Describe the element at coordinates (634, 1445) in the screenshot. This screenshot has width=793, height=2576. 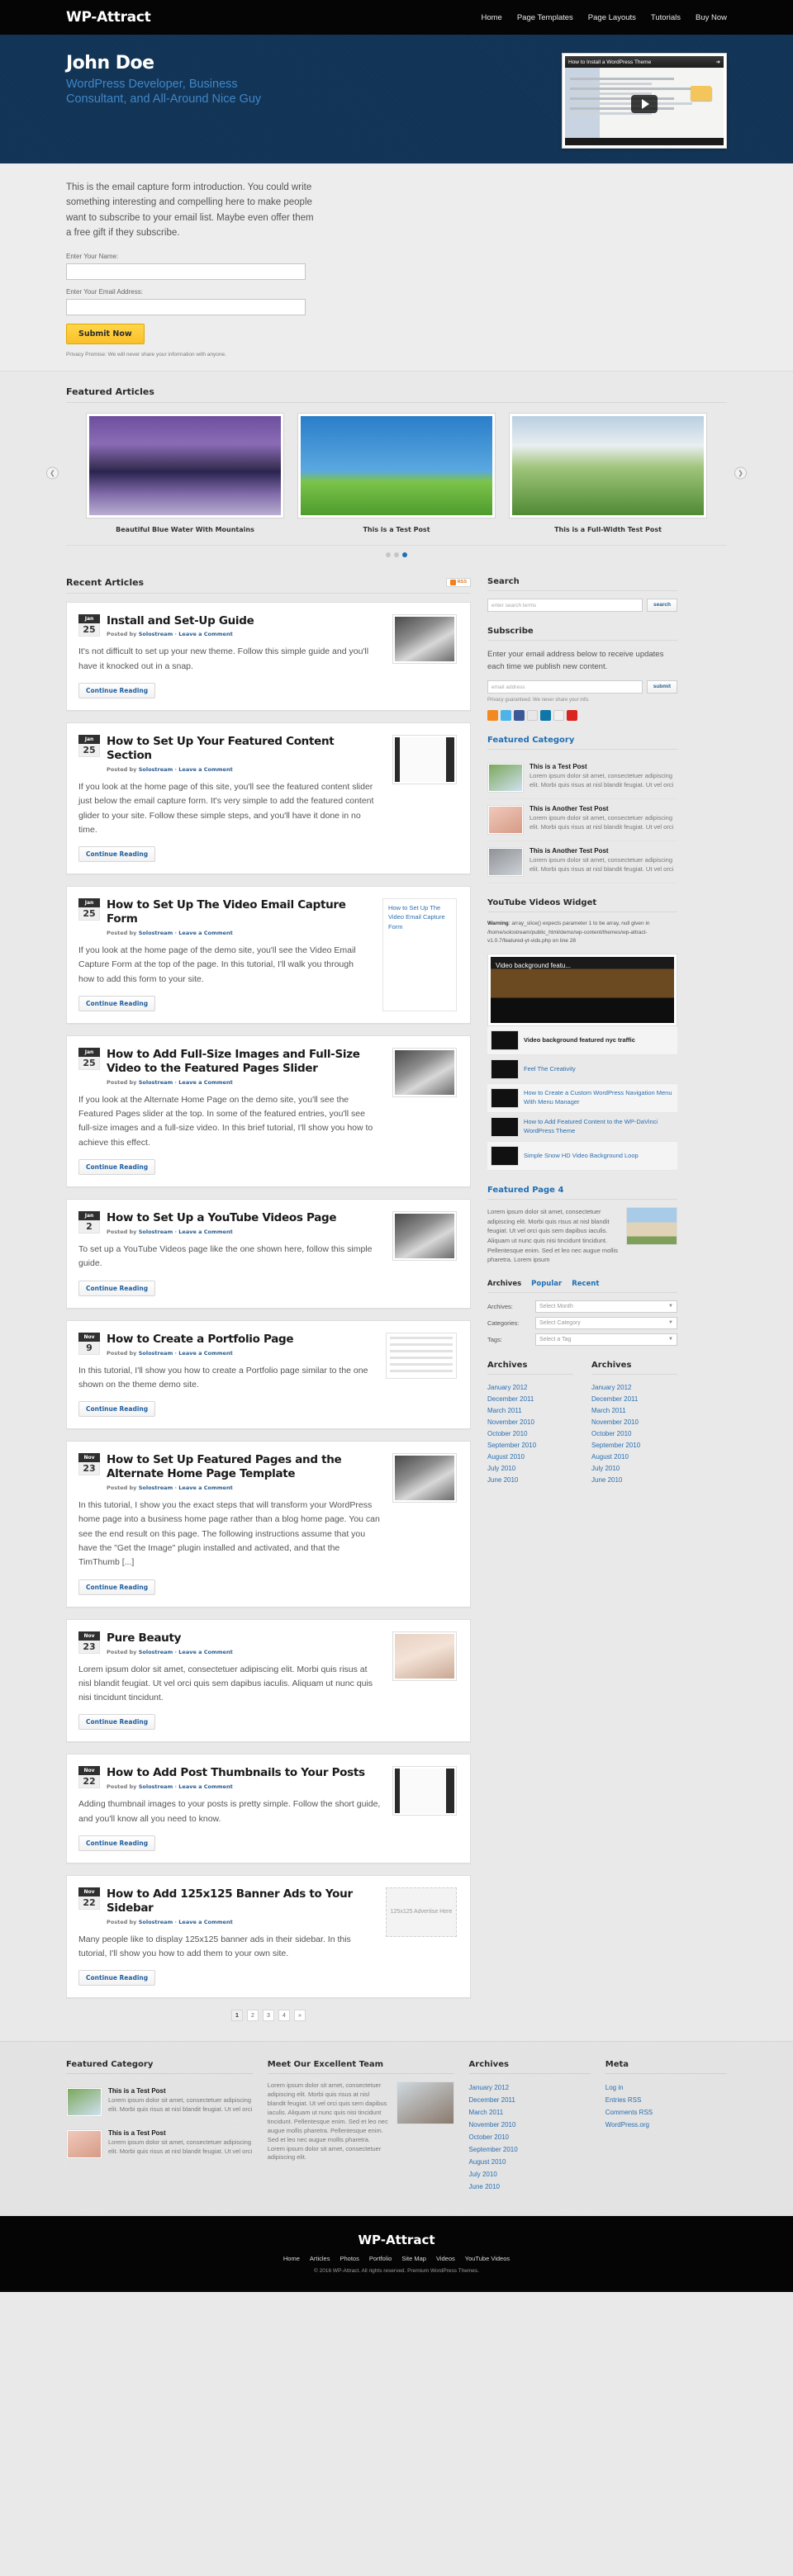
I see `archive-link: September 2010` at that location.